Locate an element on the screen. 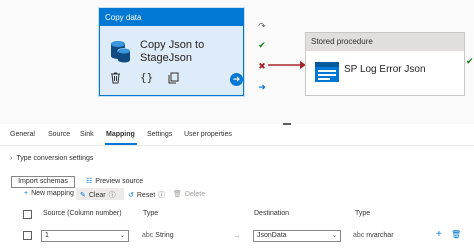 This screenshot has height=249, width=474. delete-icon is located at coordinates (115, 79).